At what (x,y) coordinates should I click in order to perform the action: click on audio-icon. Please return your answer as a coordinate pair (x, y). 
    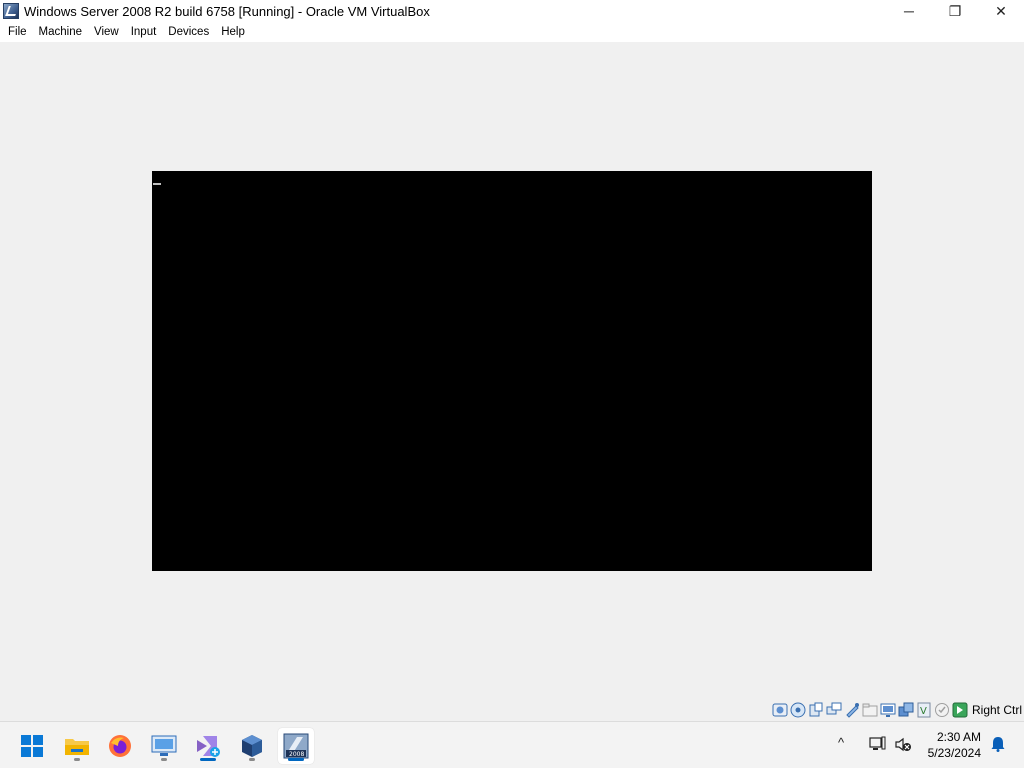
    Looking at the image, I should click on (816, 710).